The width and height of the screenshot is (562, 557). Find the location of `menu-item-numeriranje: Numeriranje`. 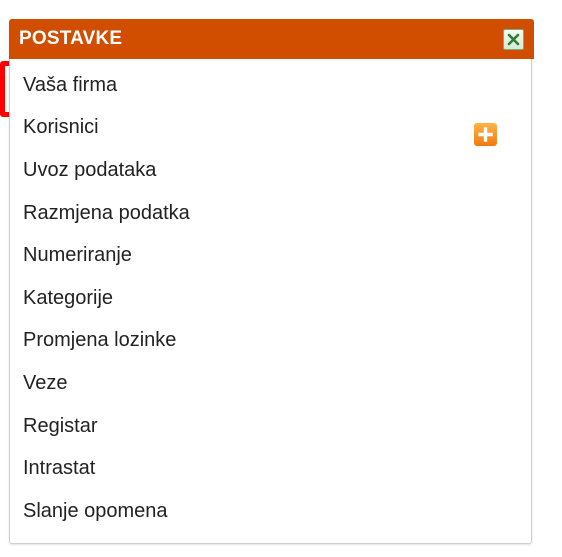

menu-item-numeriranje: Numeriranje is located at coordinates (270, 255).